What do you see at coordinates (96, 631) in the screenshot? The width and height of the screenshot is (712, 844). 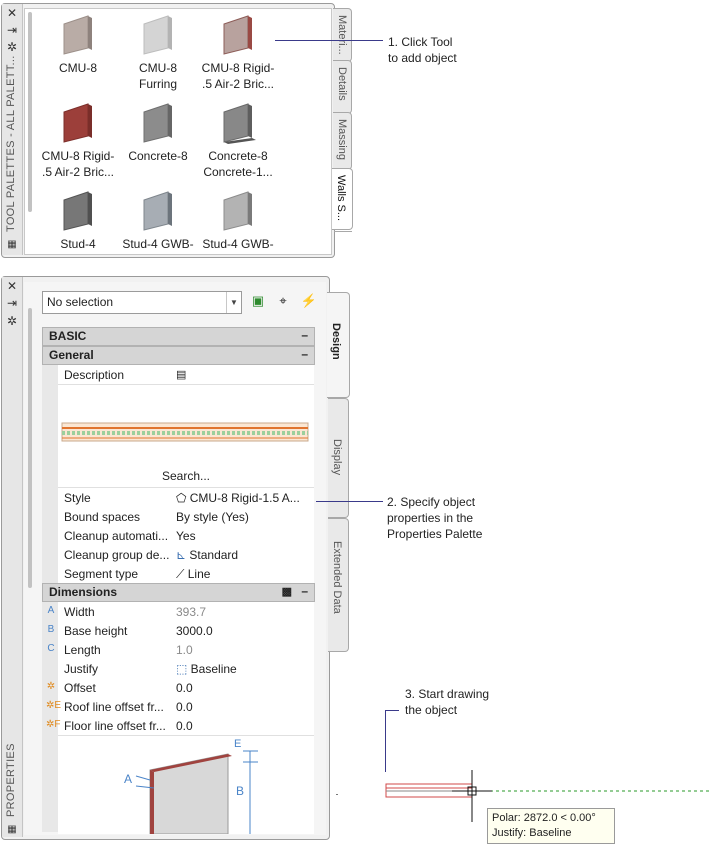 I see `property-key: Base height` at bounding box center [96, 631].